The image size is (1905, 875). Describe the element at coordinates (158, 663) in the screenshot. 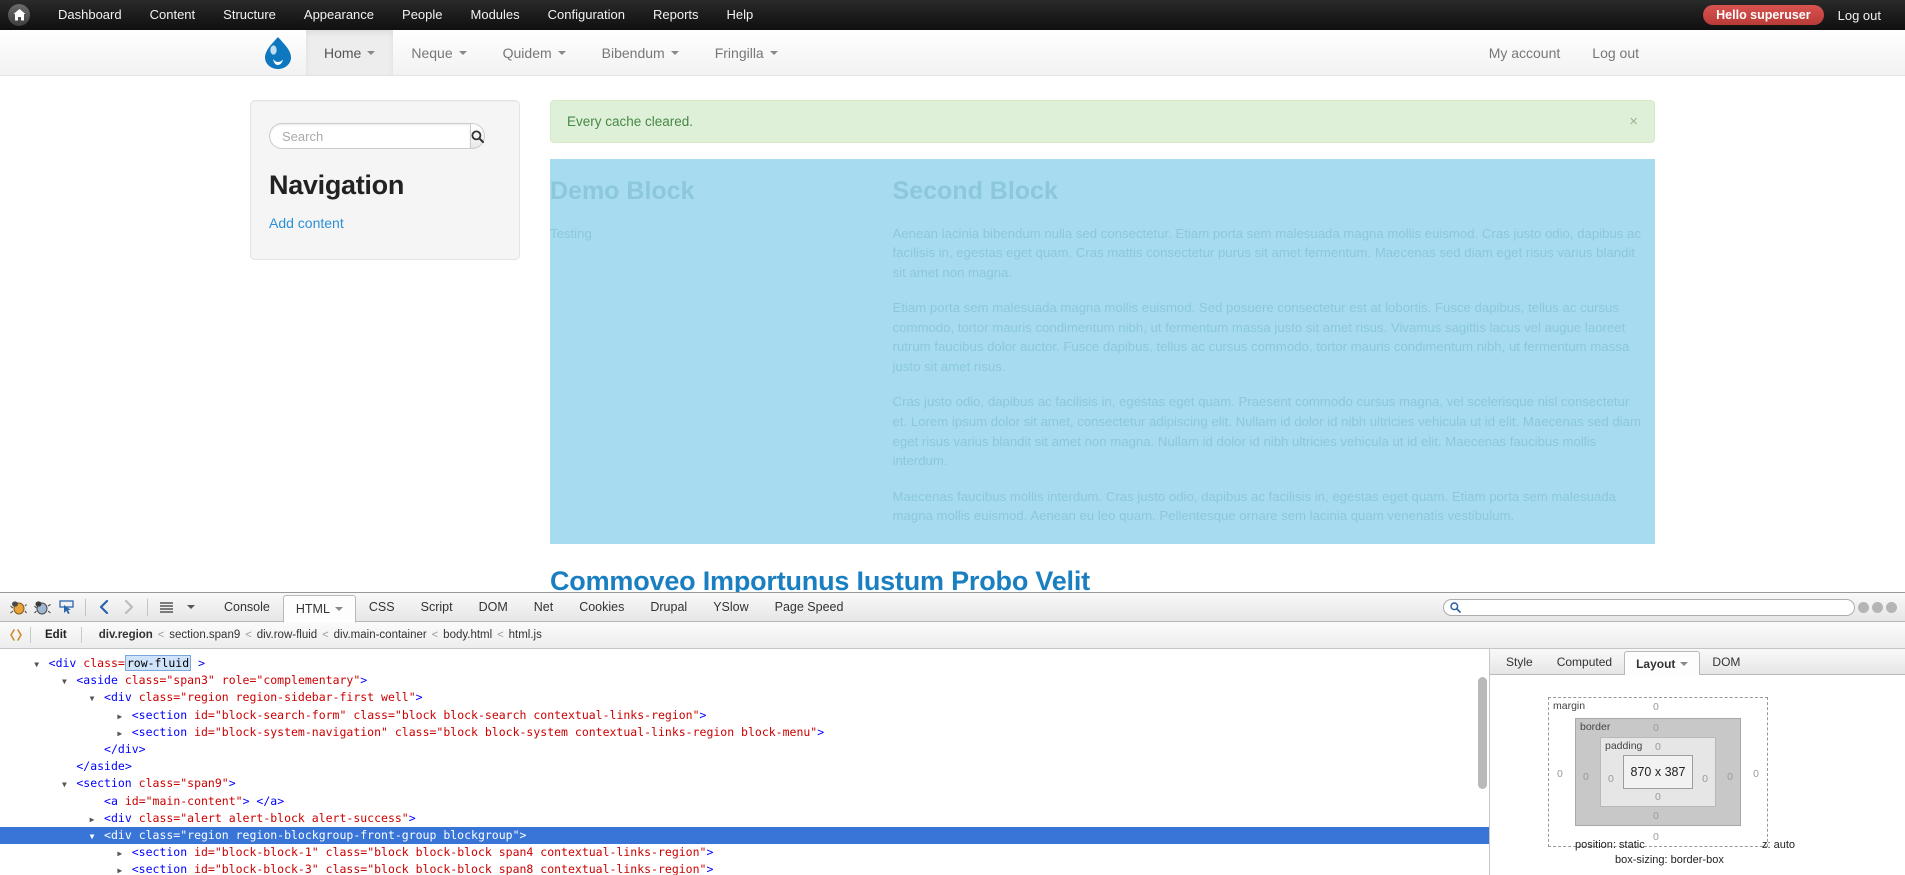

I see `attribute-edit-field: row-fluid` at that location.